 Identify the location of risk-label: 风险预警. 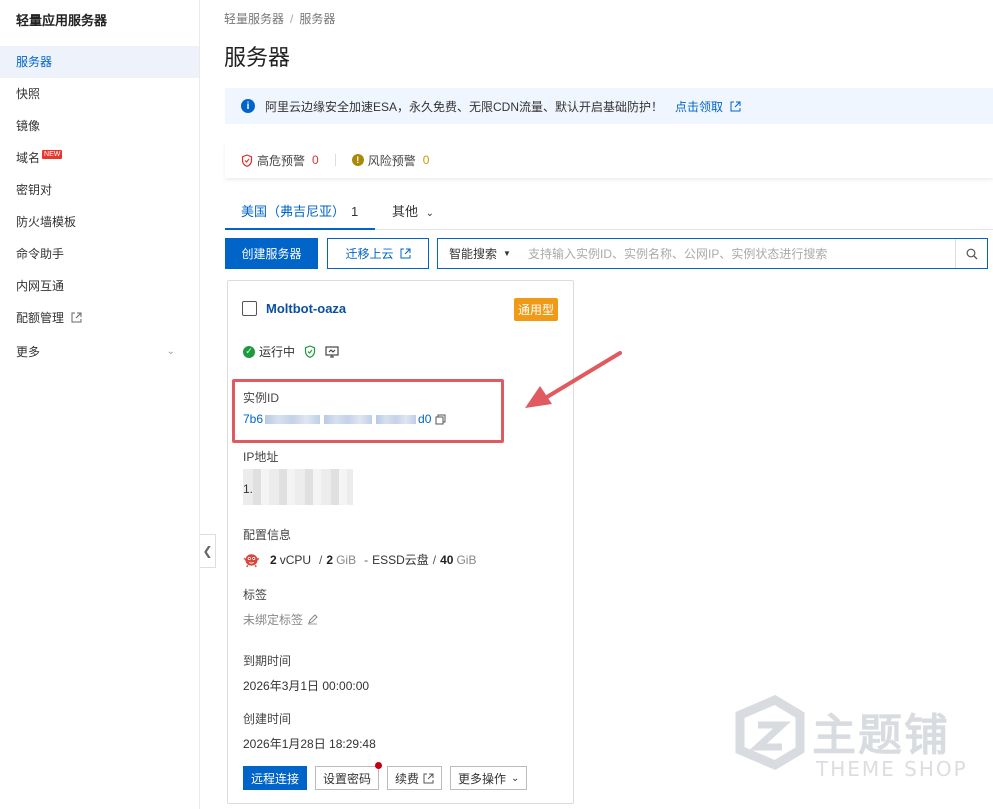
(391, 160).